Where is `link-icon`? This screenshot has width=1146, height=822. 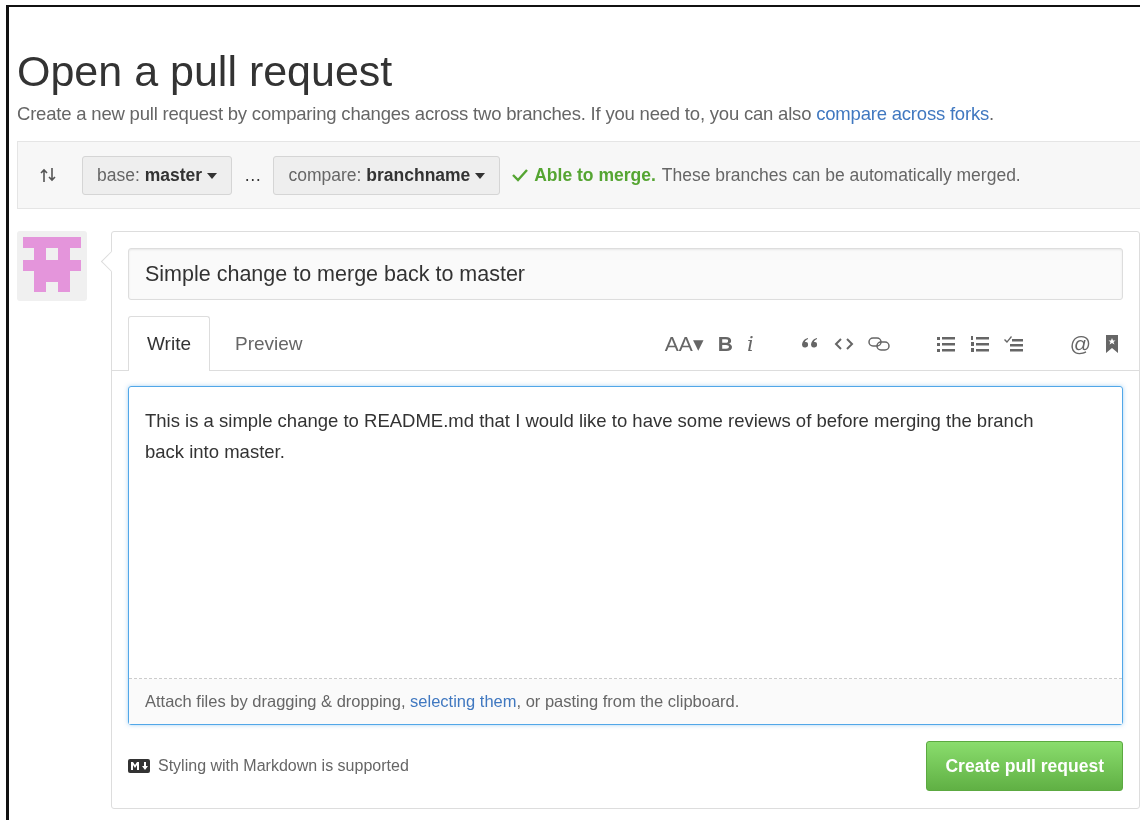
link-icon is located at coordinates (878, 344).